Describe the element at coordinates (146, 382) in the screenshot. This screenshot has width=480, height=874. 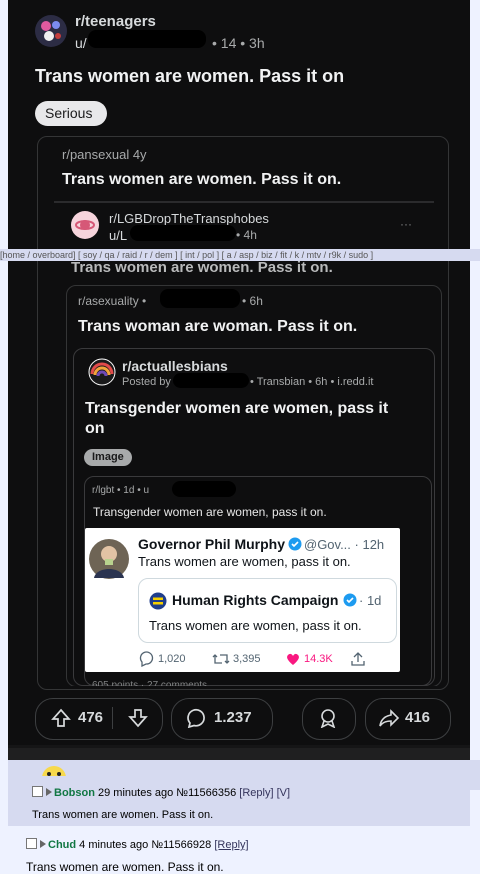
I see `al-posted: Posted by` at that location.